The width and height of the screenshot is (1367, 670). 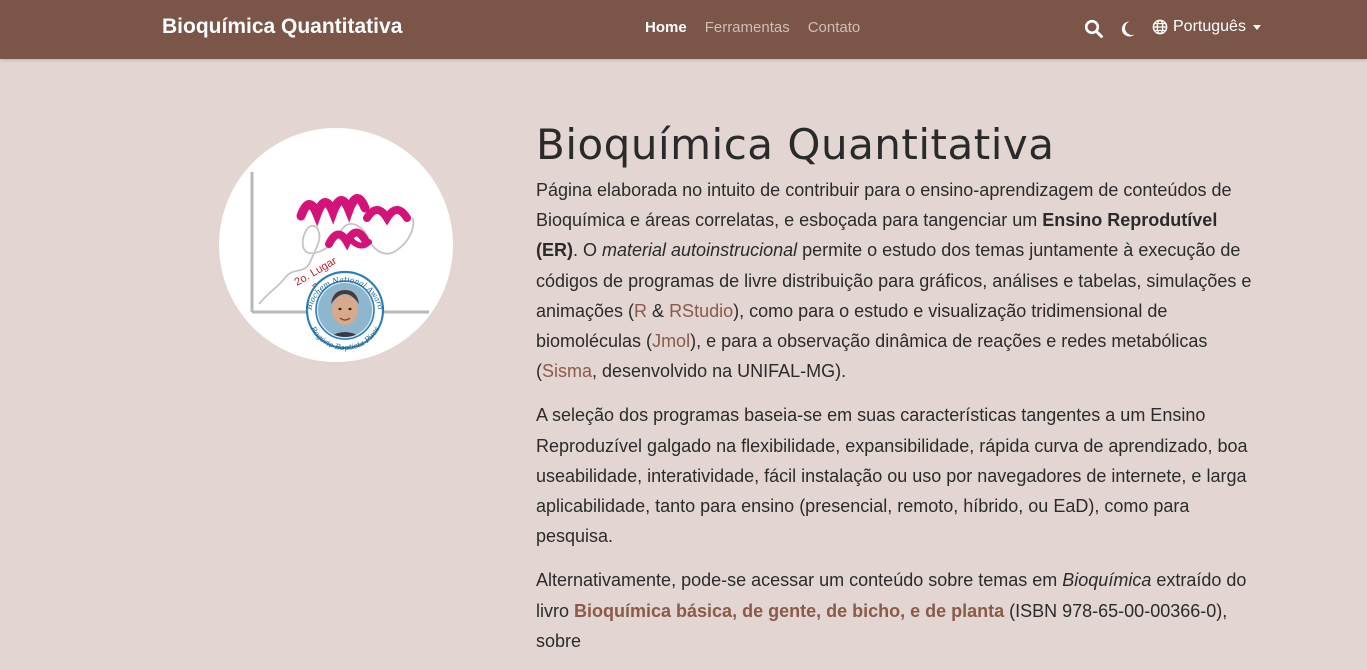 What do you see at coordinates (700, 250) in the screenshot?
I see `intro-italic-material: material autoinstrucional` at bounding box center [700, 250].